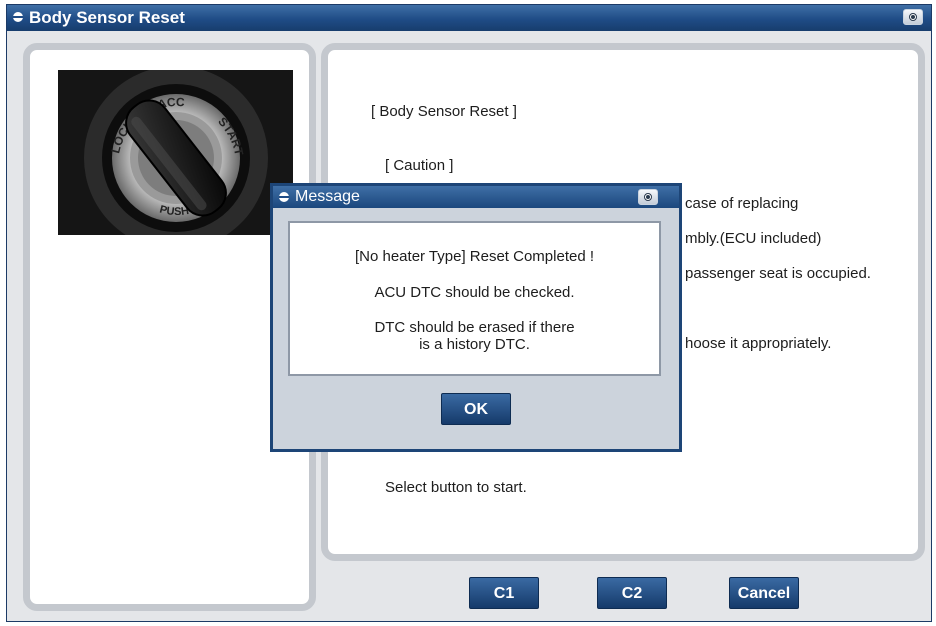  What do you see at coordinates (648, 197) in the screenshot?
I see `dialog-screenshot-icon` at bounding box center [648, 197].